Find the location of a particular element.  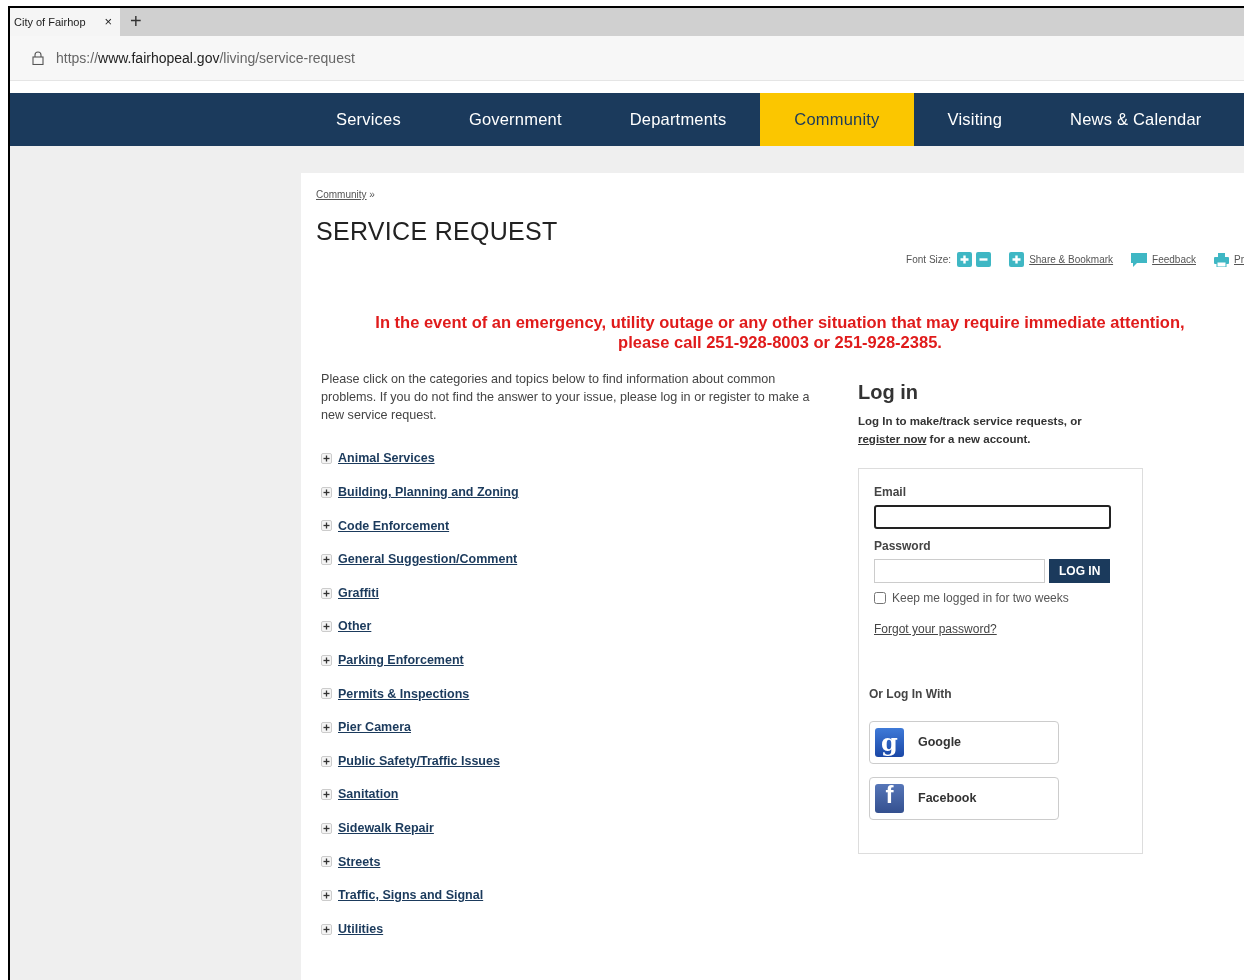

category-link: Code Enforcement is located at coordinates (394, 526).